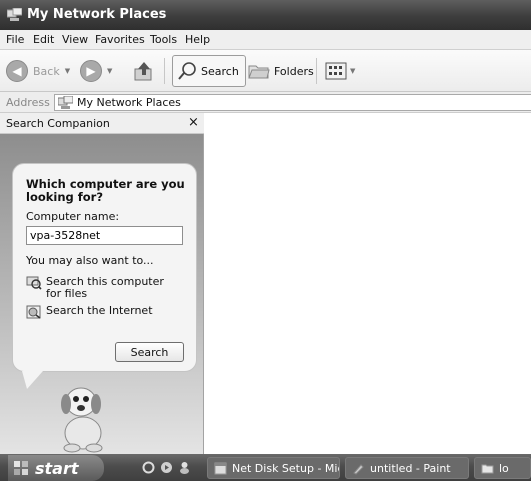 Image resolution: width=531 pixels, height=481 pixels. I want to click on messenger-icon, so click(184, 467).